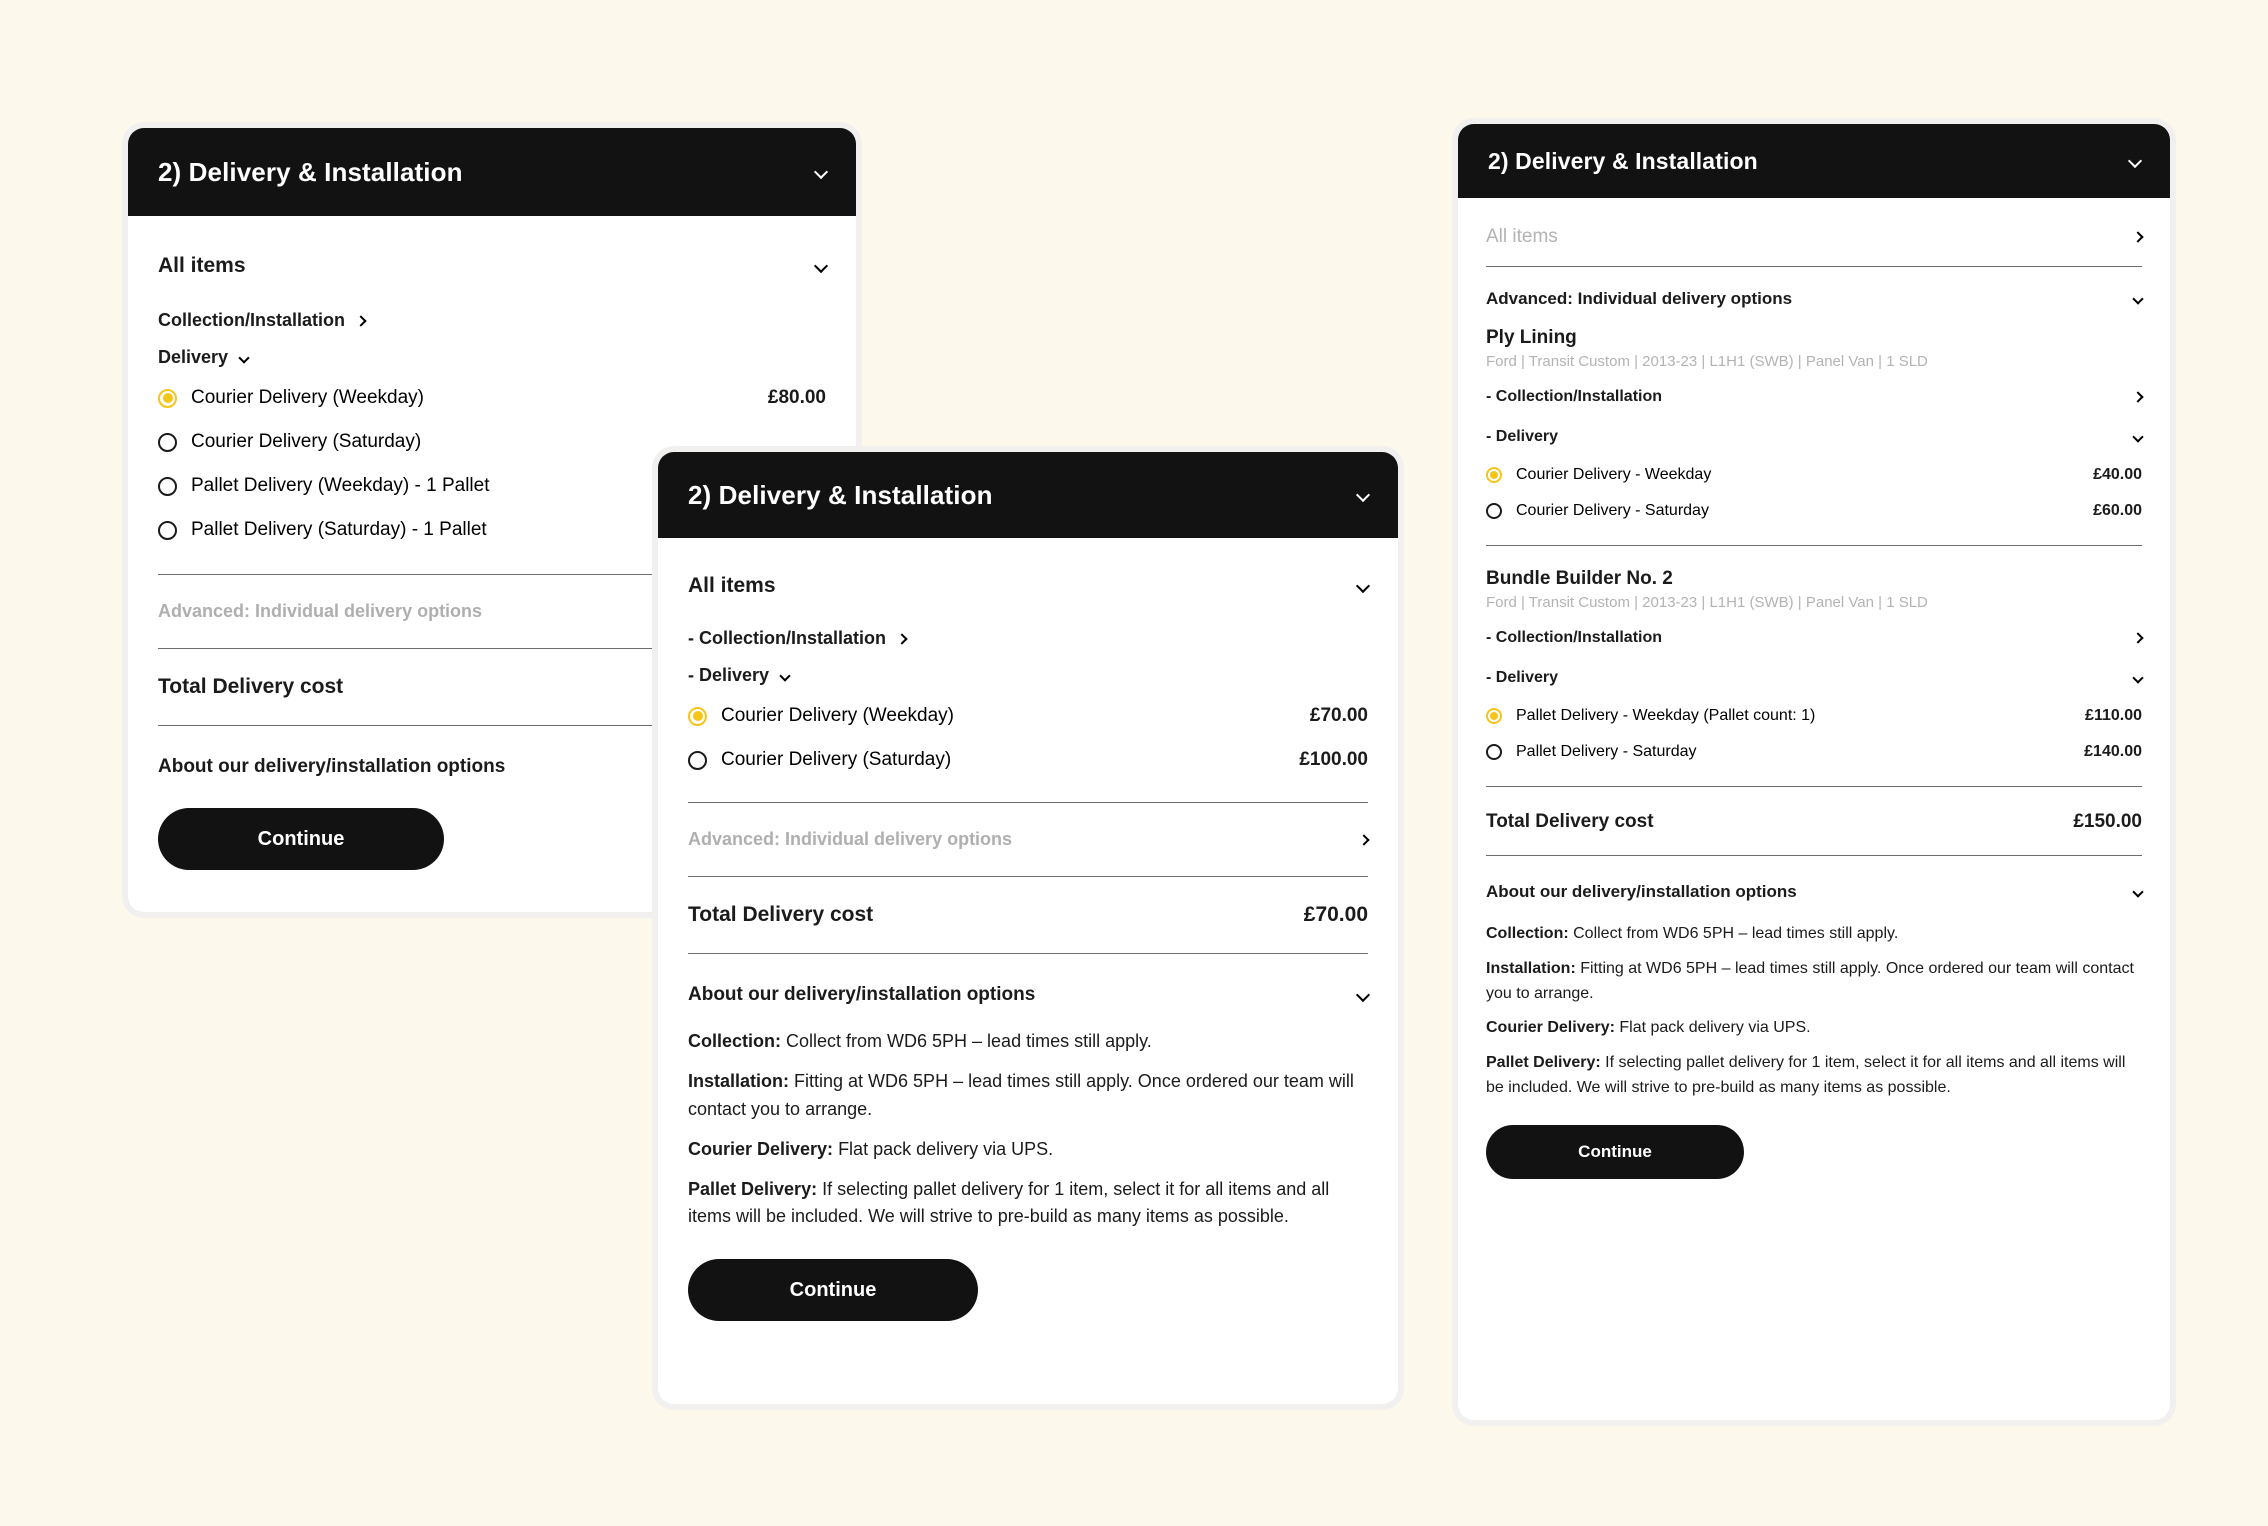  I want to click on card1-total-label: Total Delivery cost, so click(251, 686).